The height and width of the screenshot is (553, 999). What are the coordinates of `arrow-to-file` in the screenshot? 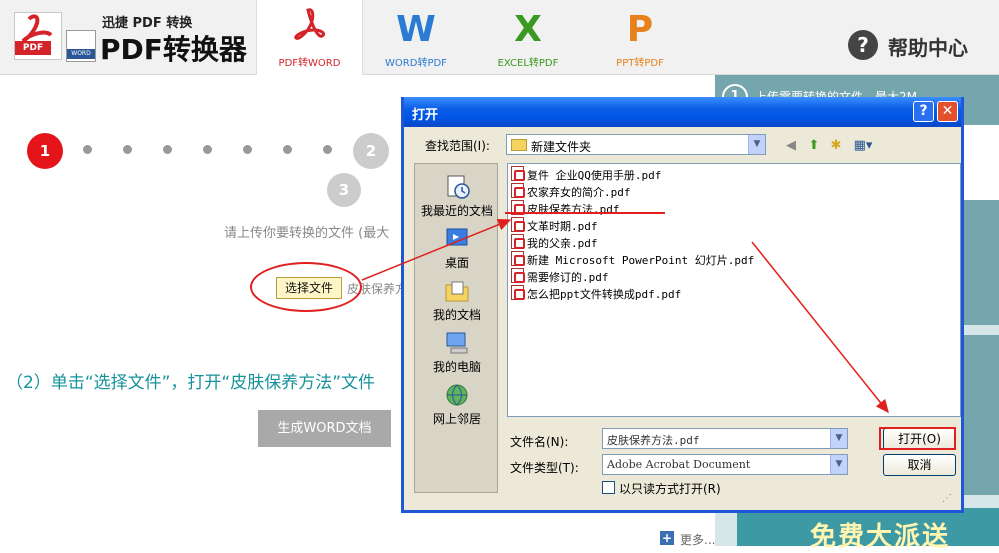 It's located at (436, 249).